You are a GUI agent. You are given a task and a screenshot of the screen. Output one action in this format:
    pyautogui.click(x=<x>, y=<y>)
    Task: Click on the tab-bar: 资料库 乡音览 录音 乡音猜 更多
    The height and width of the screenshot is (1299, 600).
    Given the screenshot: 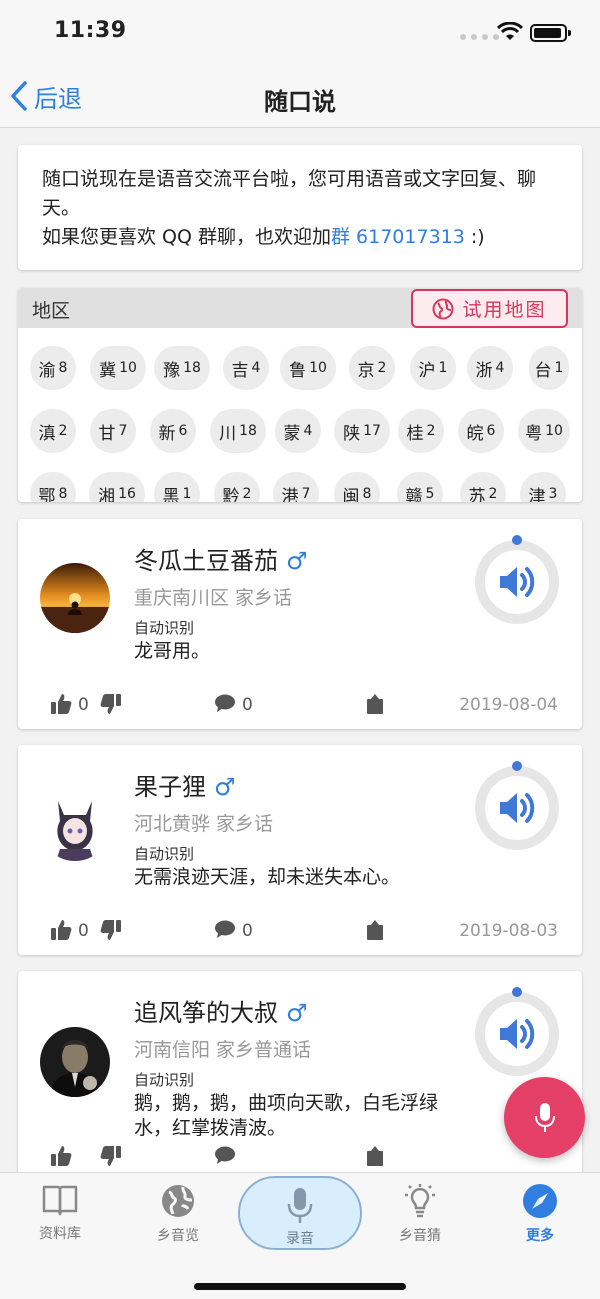 What is the action you would take?
    pyautogui.click(x=300, y=1235)
    